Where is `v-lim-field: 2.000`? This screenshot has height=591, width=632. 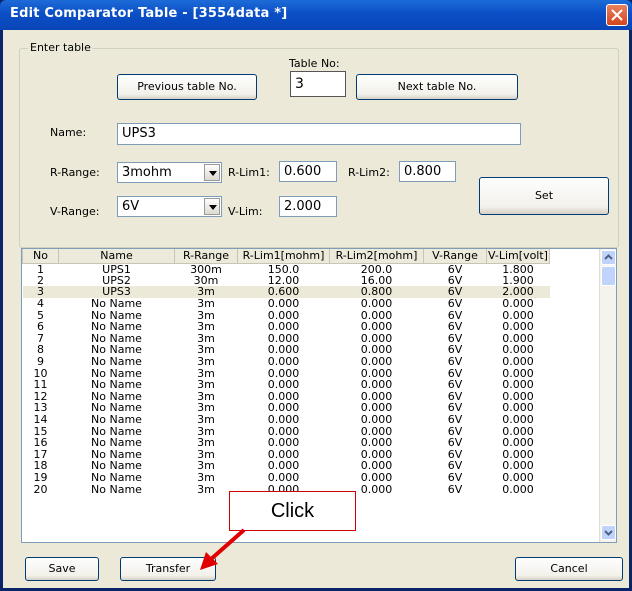
v-lim-field: 2.000 is located at coordinates (308, 206).